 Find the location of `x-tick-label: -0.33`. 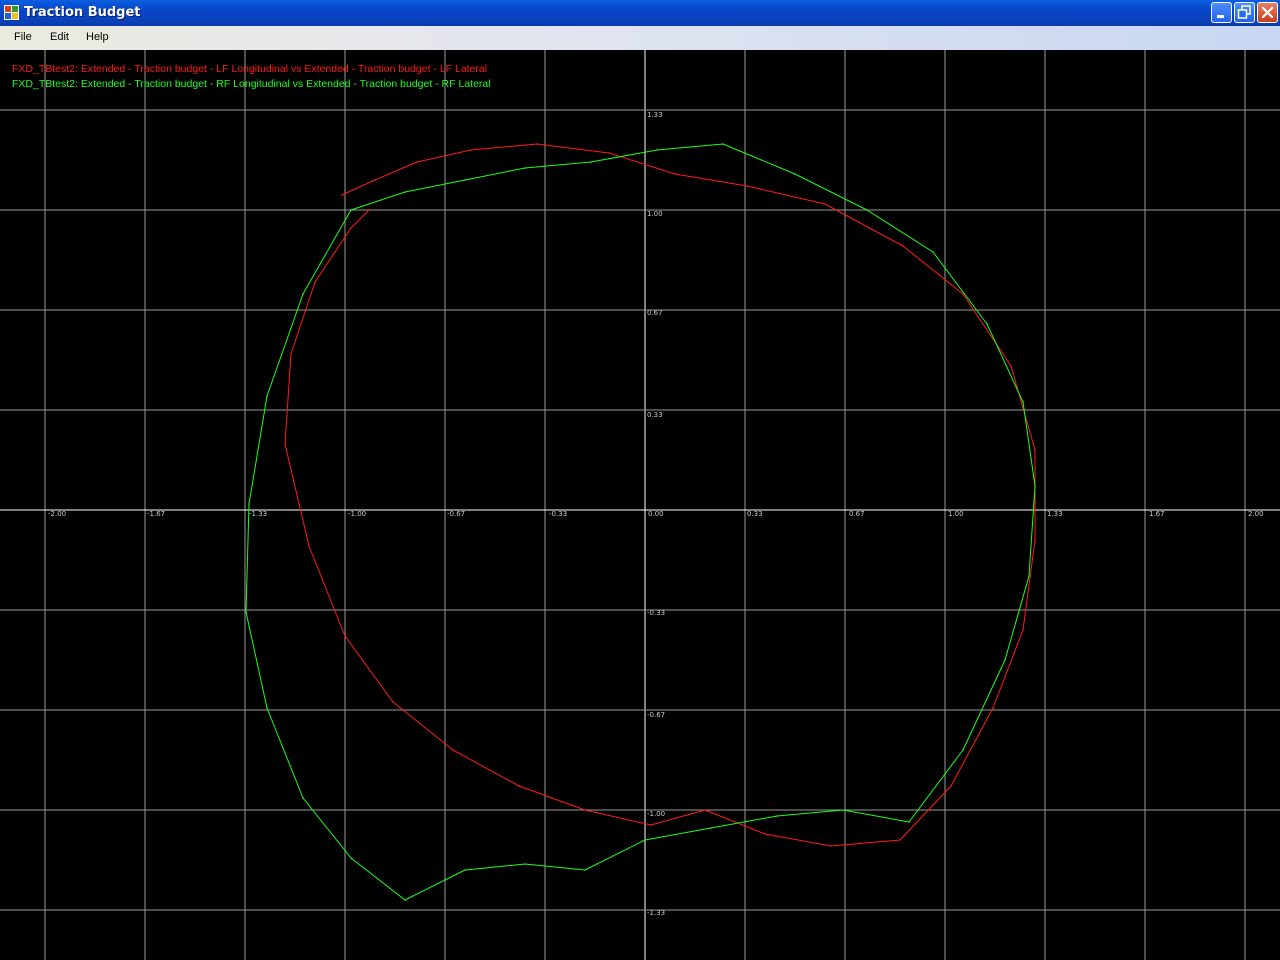

x-tick-label: -0.33 is located at coordinates (558, 514).